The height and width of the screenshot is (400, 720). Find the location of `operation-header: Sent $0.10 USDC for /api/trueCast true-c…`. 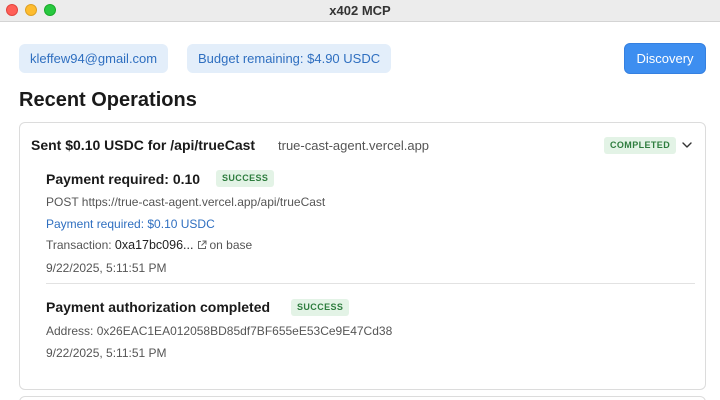

operation-header: Sent $0.10 USDC for /api/trueCast true-c… is located at coordinates (362, 145).